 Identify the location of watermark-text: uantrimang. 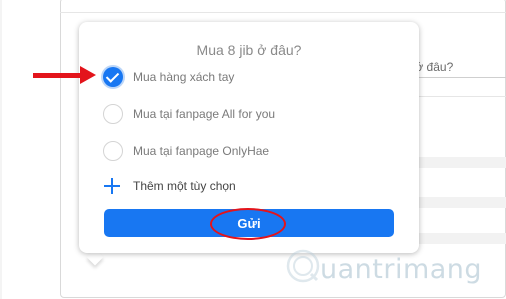
(401, 269).